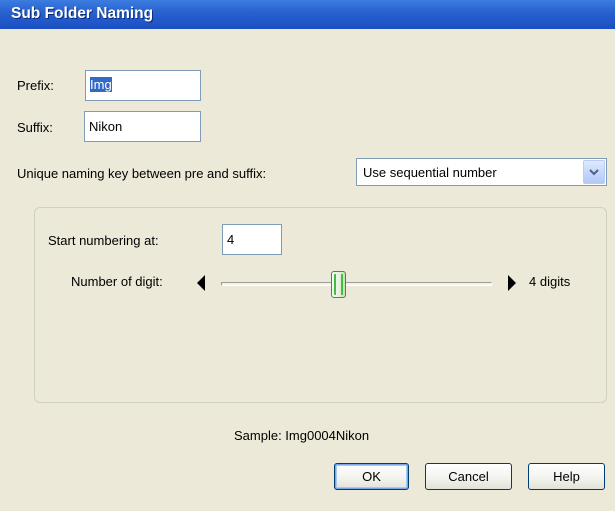 The image size is (615, 511). Describe the element at coordinates (371, 476) in the screenshot. I see `ok-button: OK` at that location.